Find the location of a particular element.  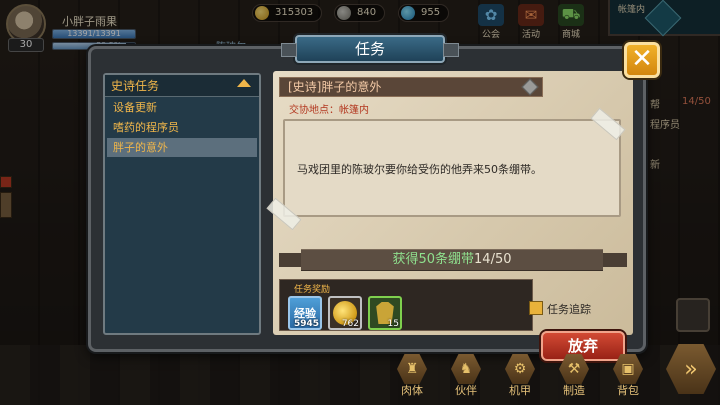

quest-list-panel: 史诗任务 设备更新 嗜药的程序员 胖子的意外 is located at coordinates (182, 204).